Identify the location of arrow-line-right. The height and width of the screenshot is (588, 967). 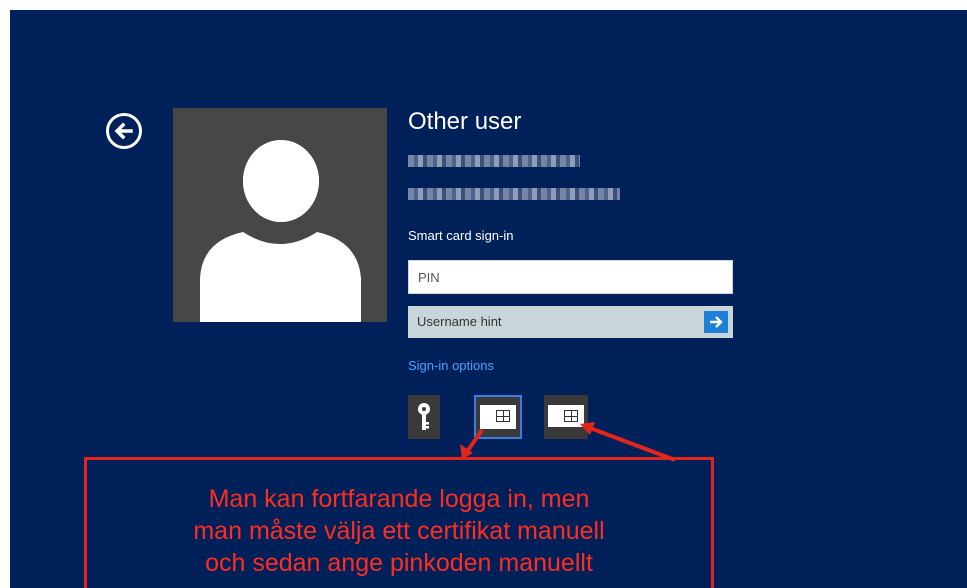
(632, 444).